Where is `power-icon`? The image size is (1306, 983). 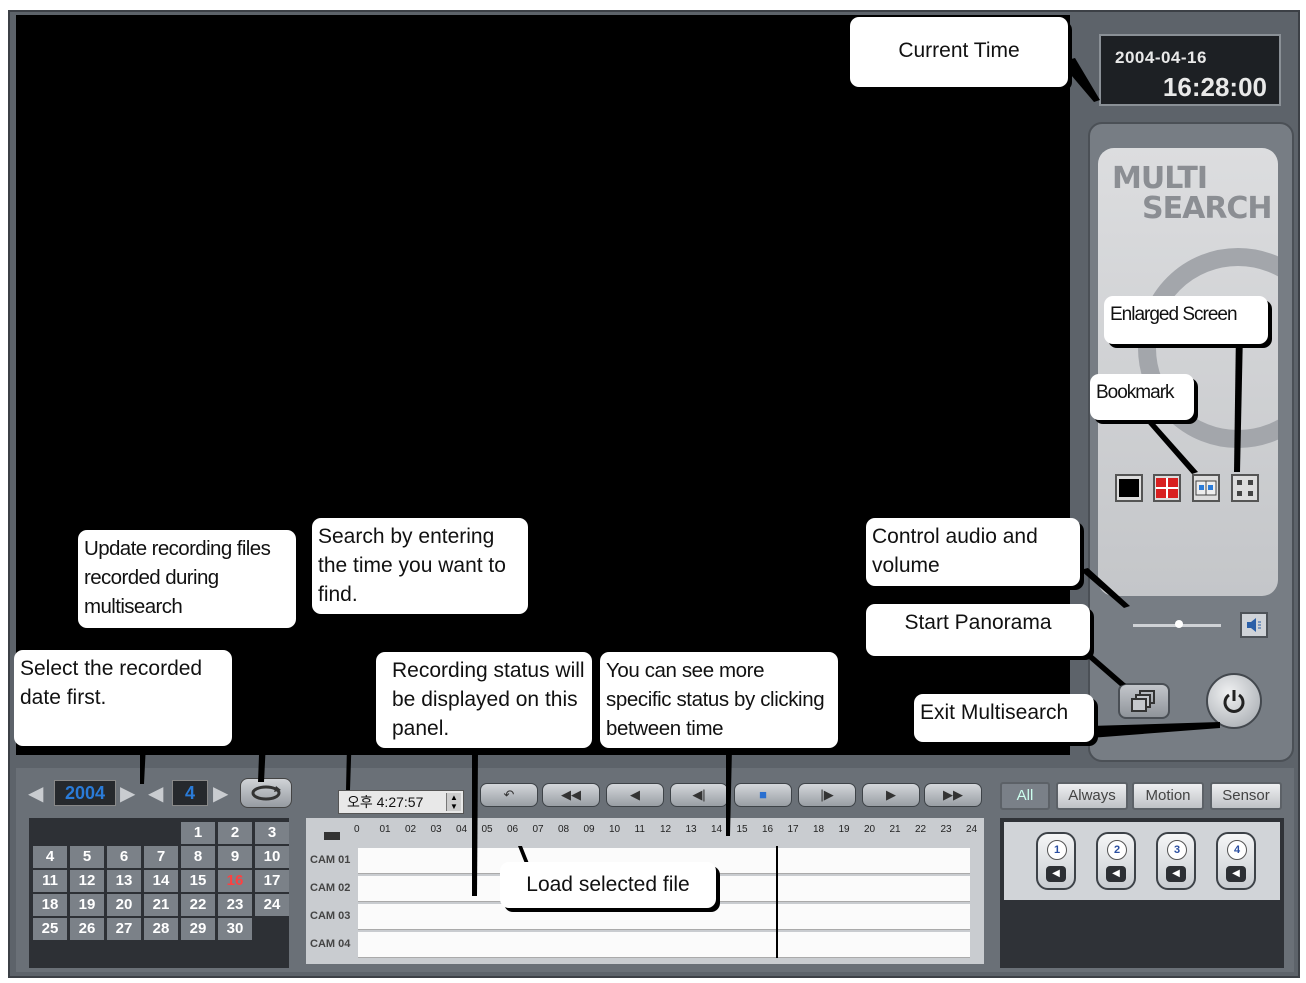 power-icon is located at coordinates (1234, 701).